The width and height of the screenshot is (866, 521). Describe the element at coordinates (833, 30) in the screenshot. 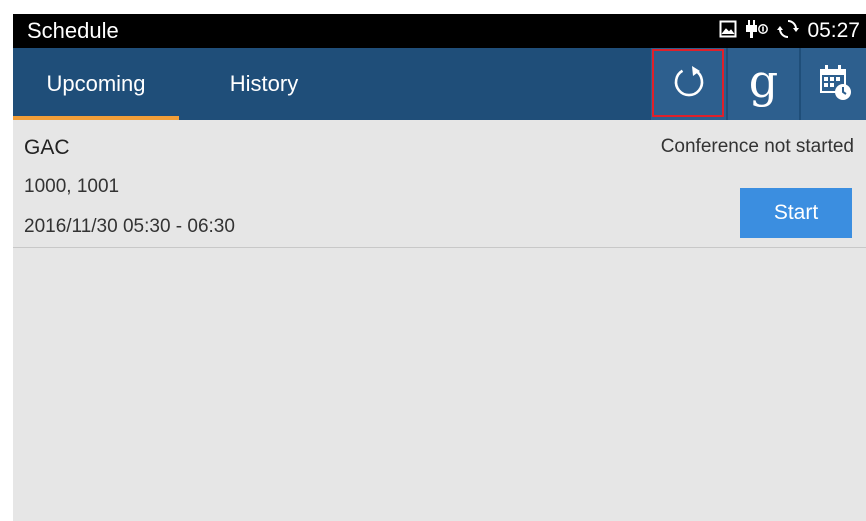

I see `status-time: 05:27` at that location.